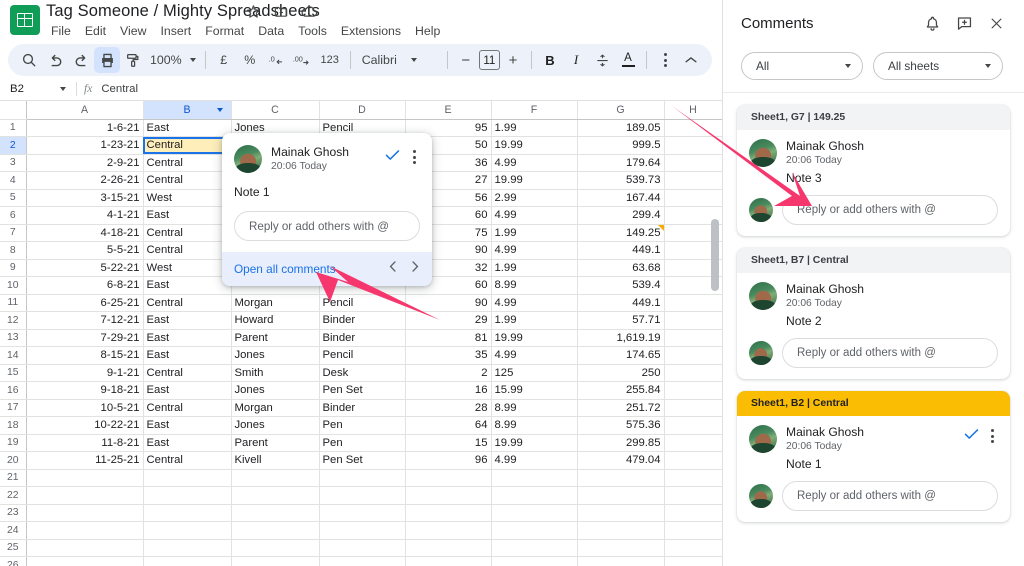 Image resolution: width=1024 pixels, height=566 pixels. What do you see at coordinates (29, 60) in the screenshot?
I see `search-button` at bounding box center [29, 60].